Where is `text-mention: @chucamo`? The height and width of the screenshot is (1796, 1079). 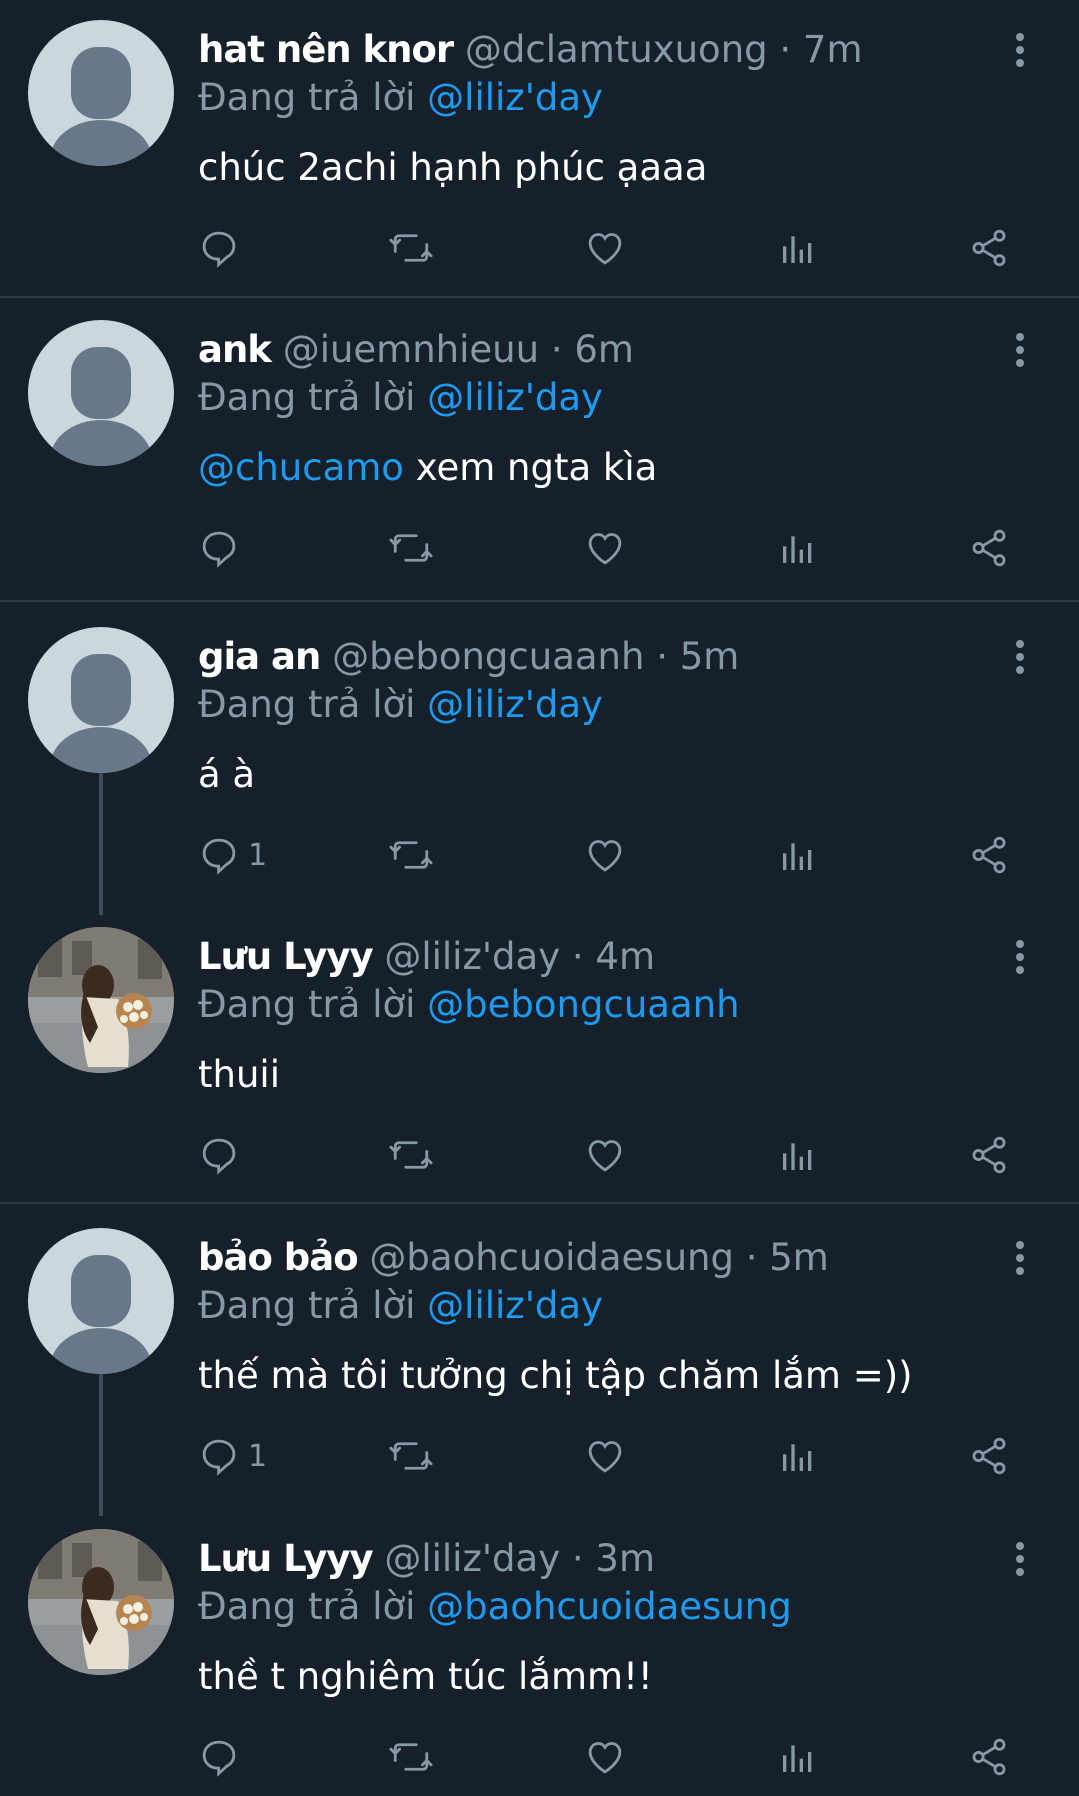
text-mention: @chucamo is located at coordinates (301, 467).